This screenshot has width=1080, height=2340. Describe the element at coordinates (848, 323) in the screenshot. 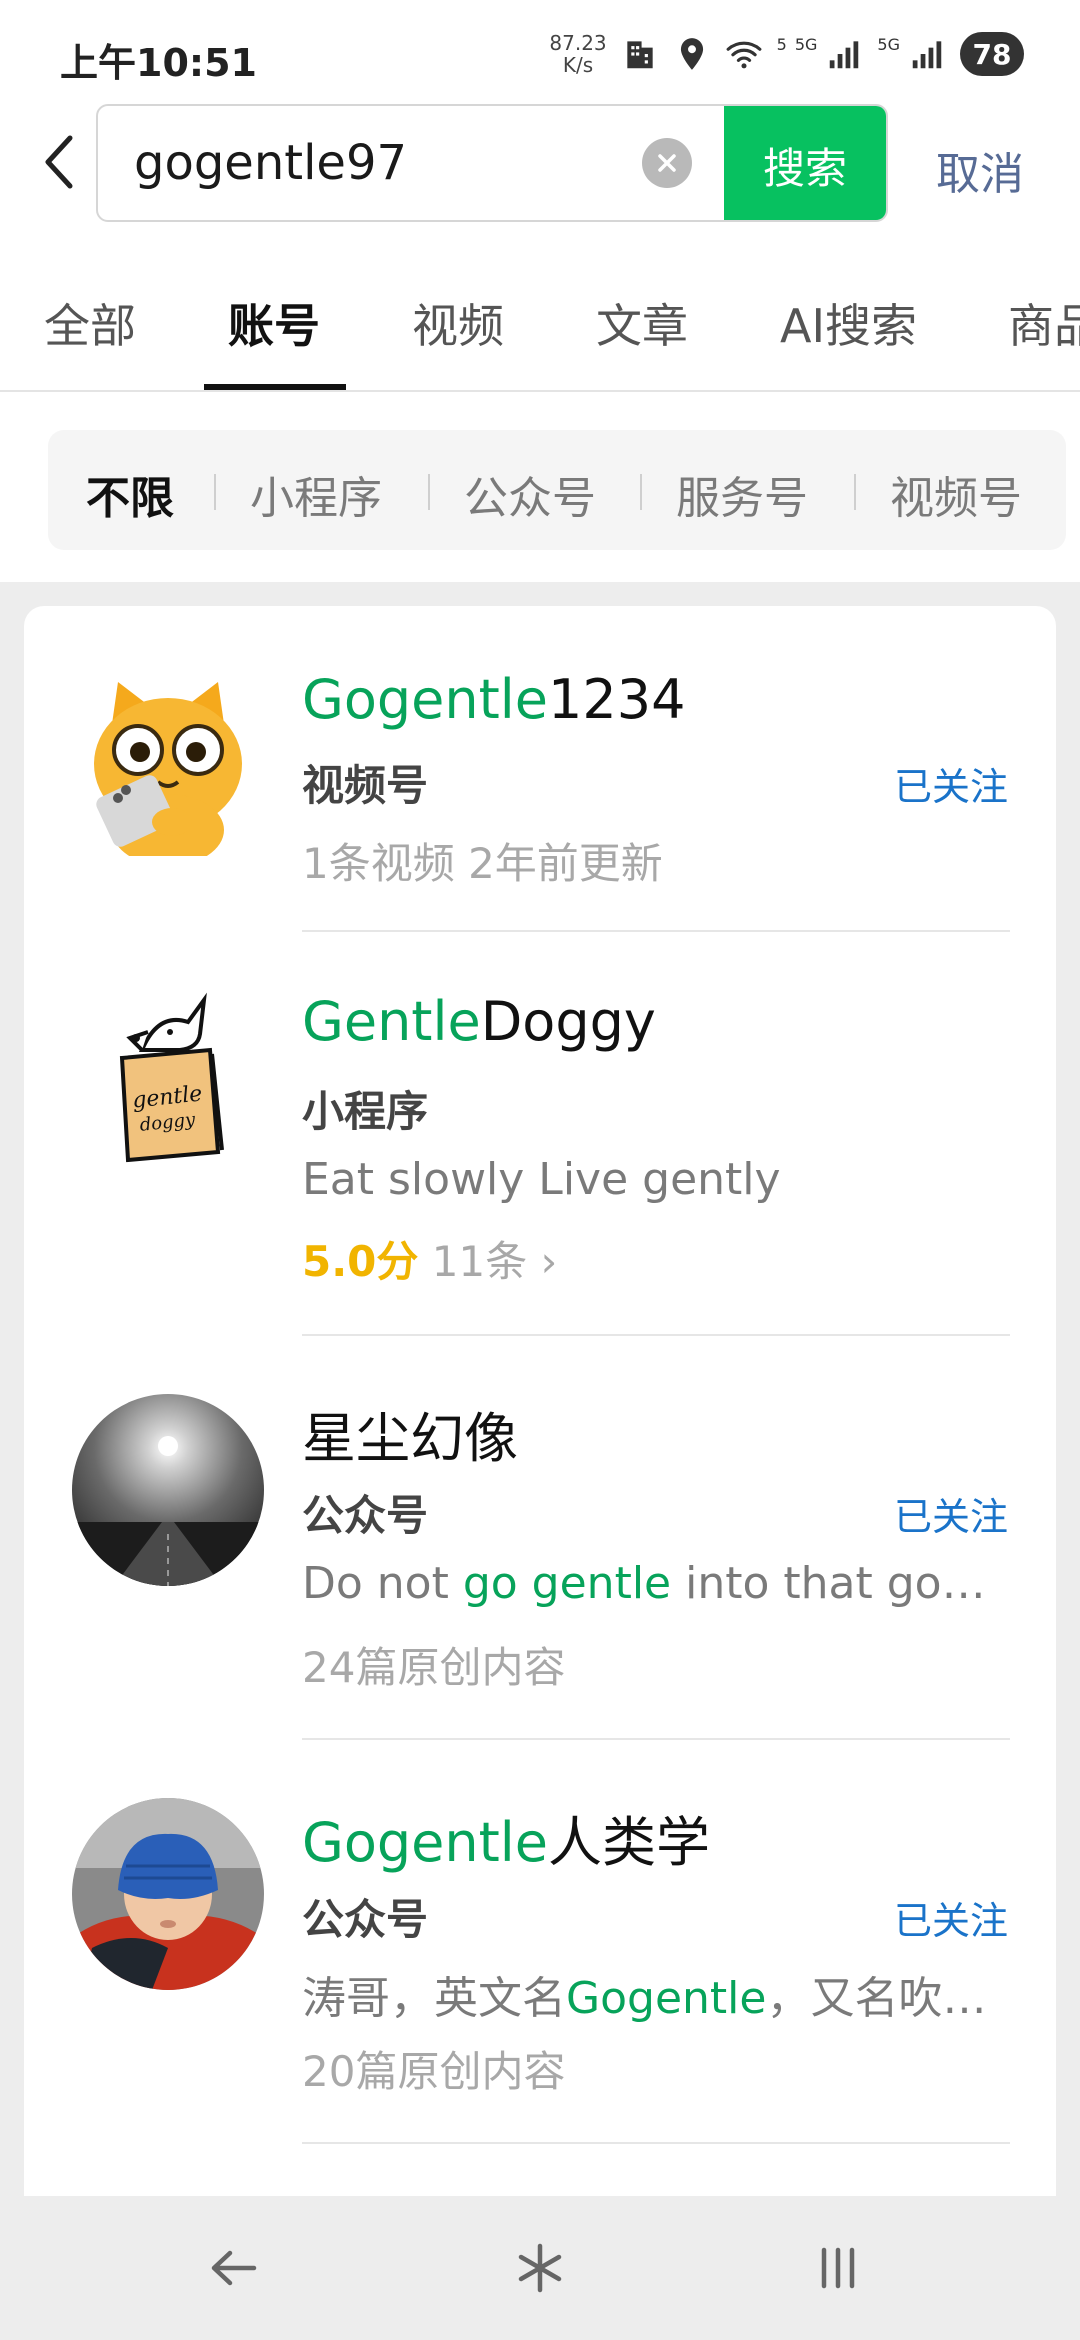

I see `tab-ai-search: AI搜索` at that location.